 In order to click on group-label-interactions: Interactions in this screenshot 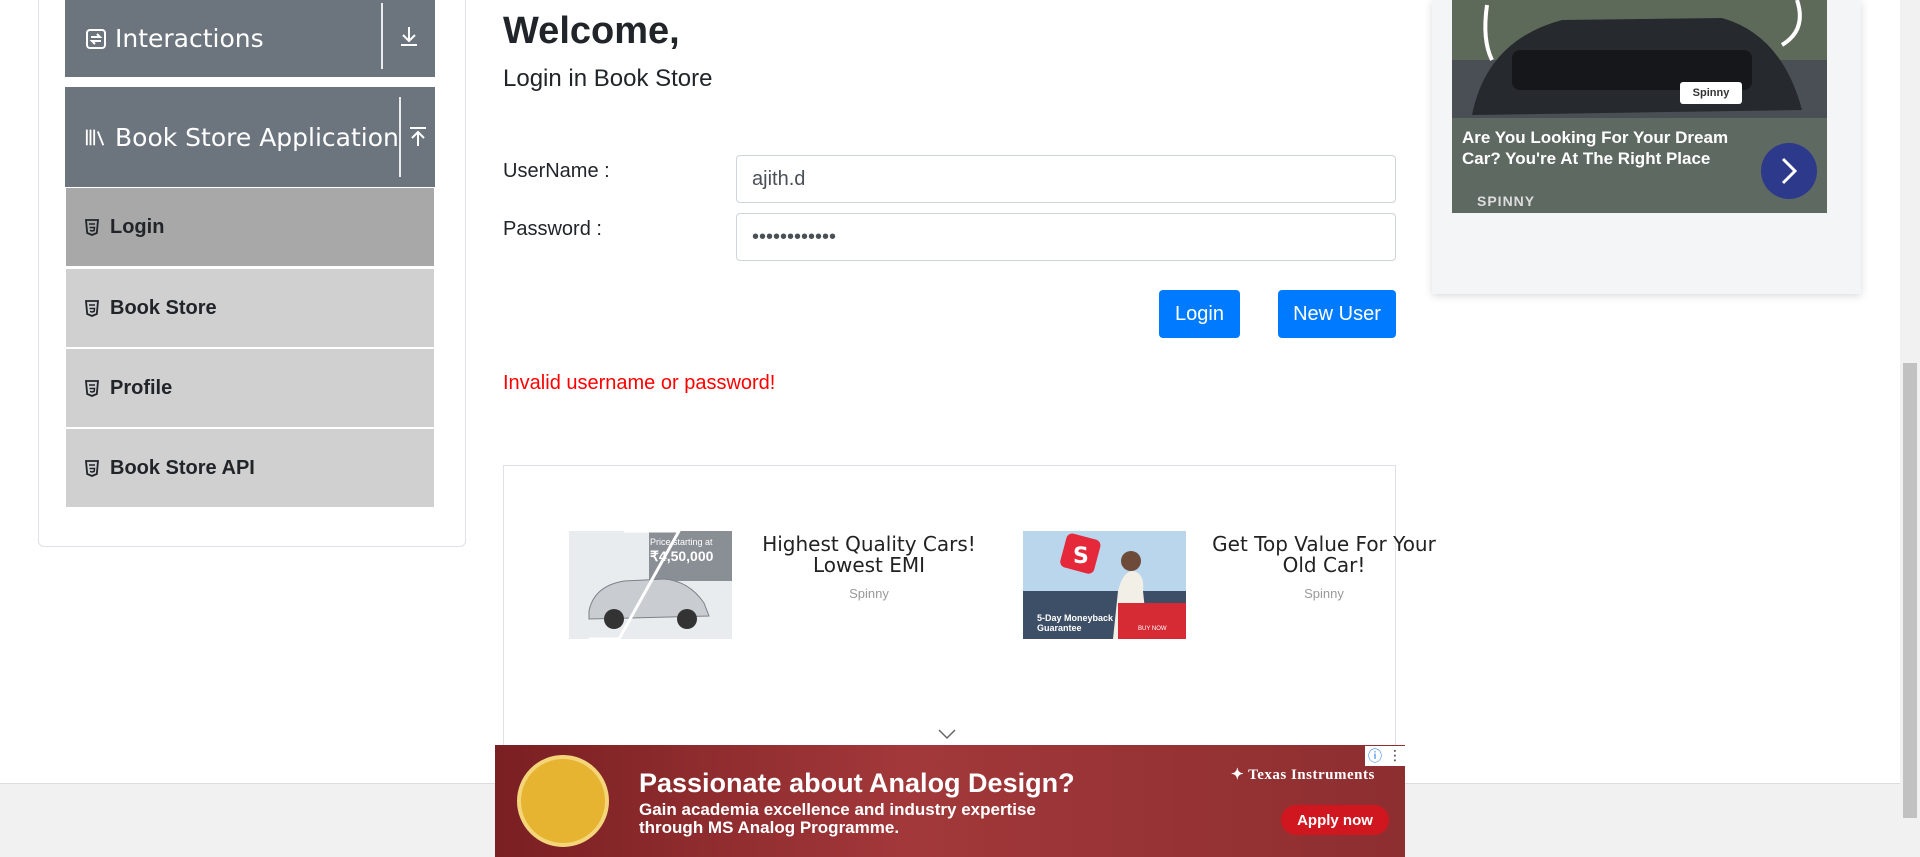, I will do `click(189, 38)`.